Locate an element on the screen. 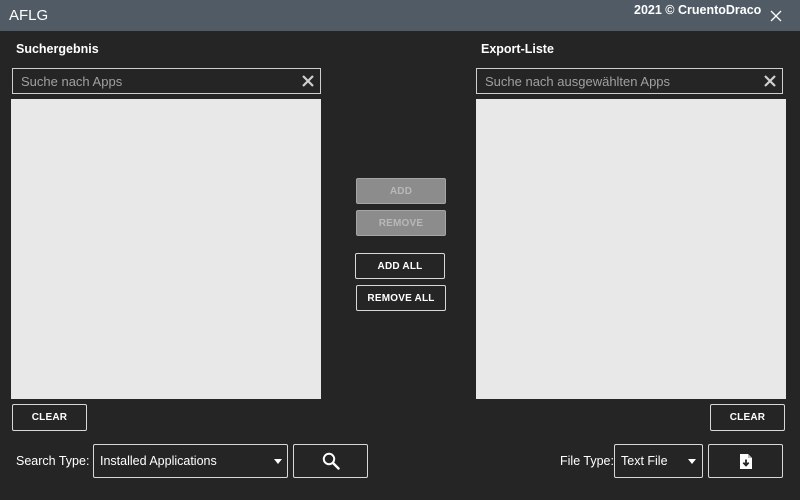 The width and height of the screenshot is (800, 500). remove-button: REMOVE is located at coordinates (401, 223).